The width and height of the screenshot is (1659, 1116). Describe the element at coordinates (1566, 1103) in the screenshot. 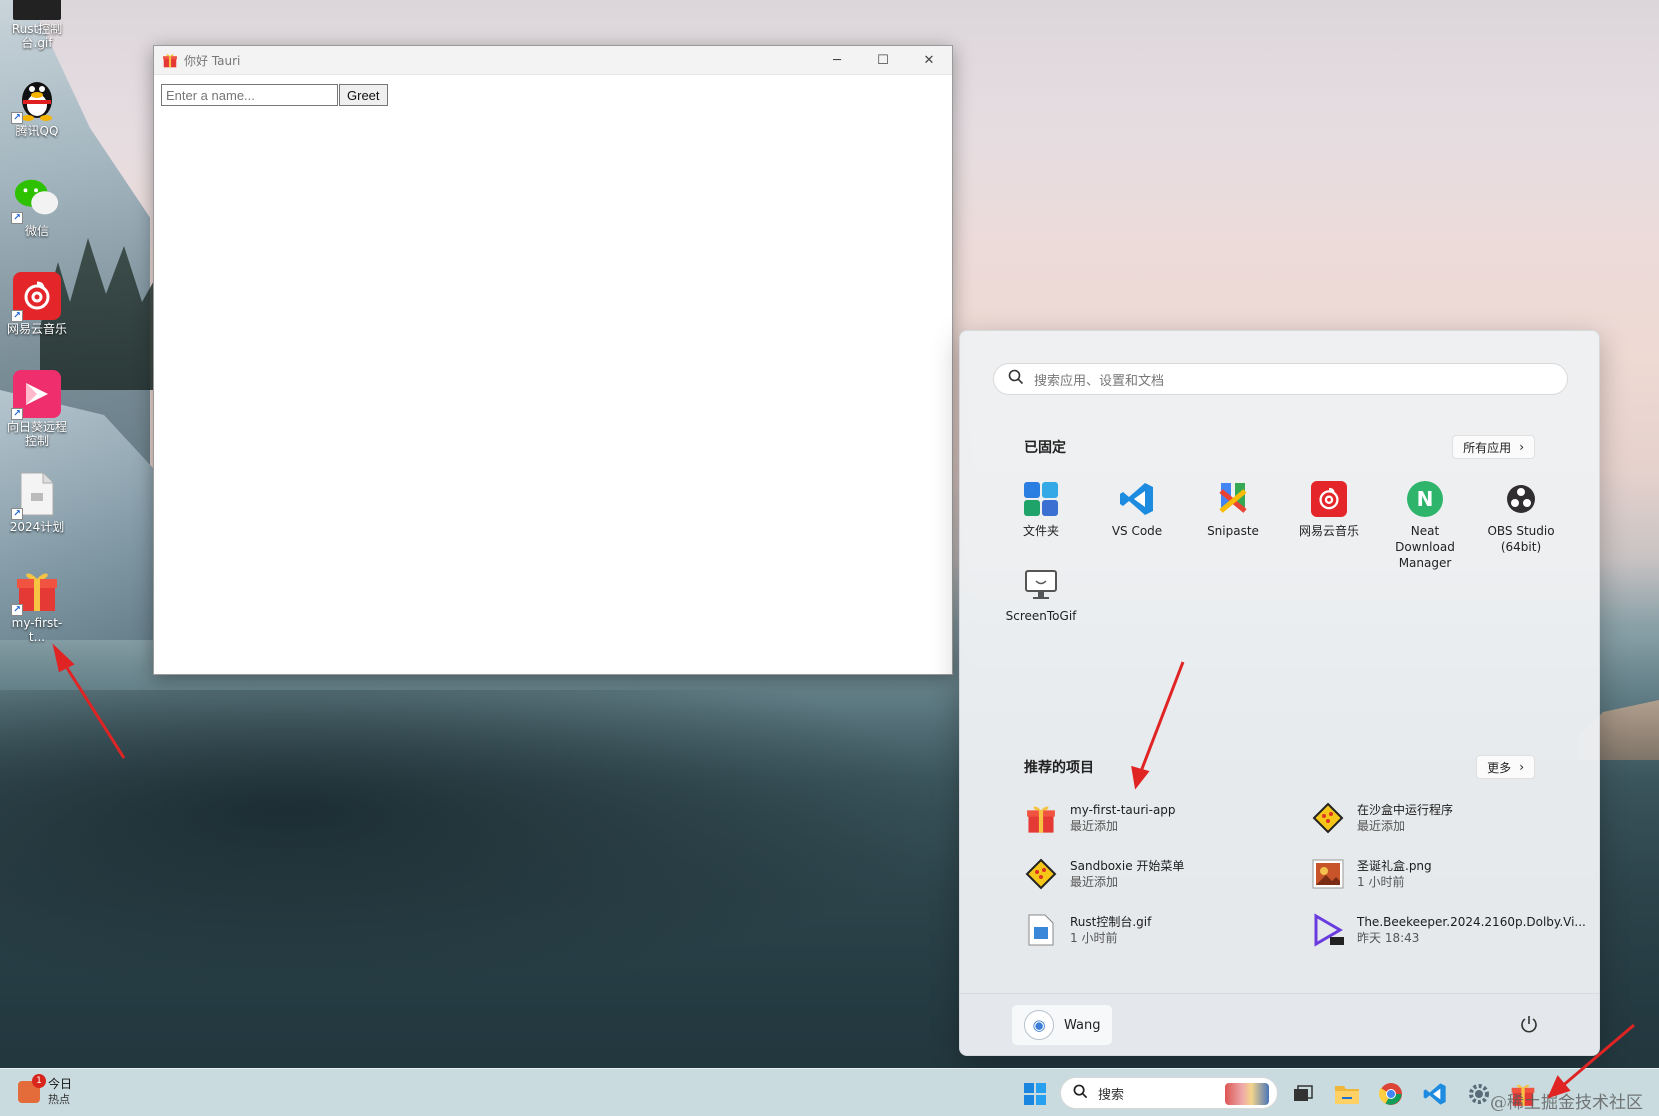

I see `watermark: @稀土掘金技术社区` at that location.